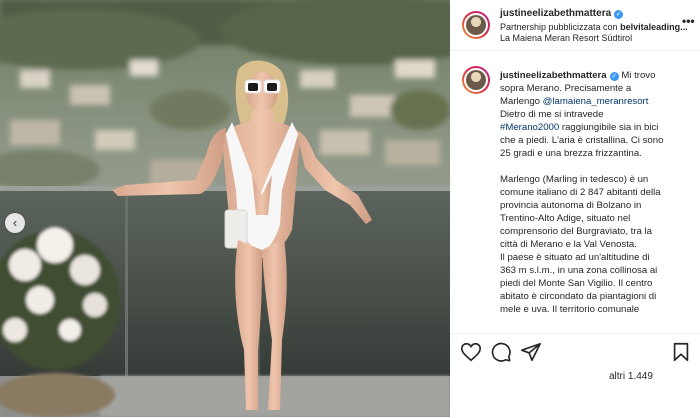  I want to click on caption-line: Trentino-Alto Adige, situato nel, so click(595, 218).